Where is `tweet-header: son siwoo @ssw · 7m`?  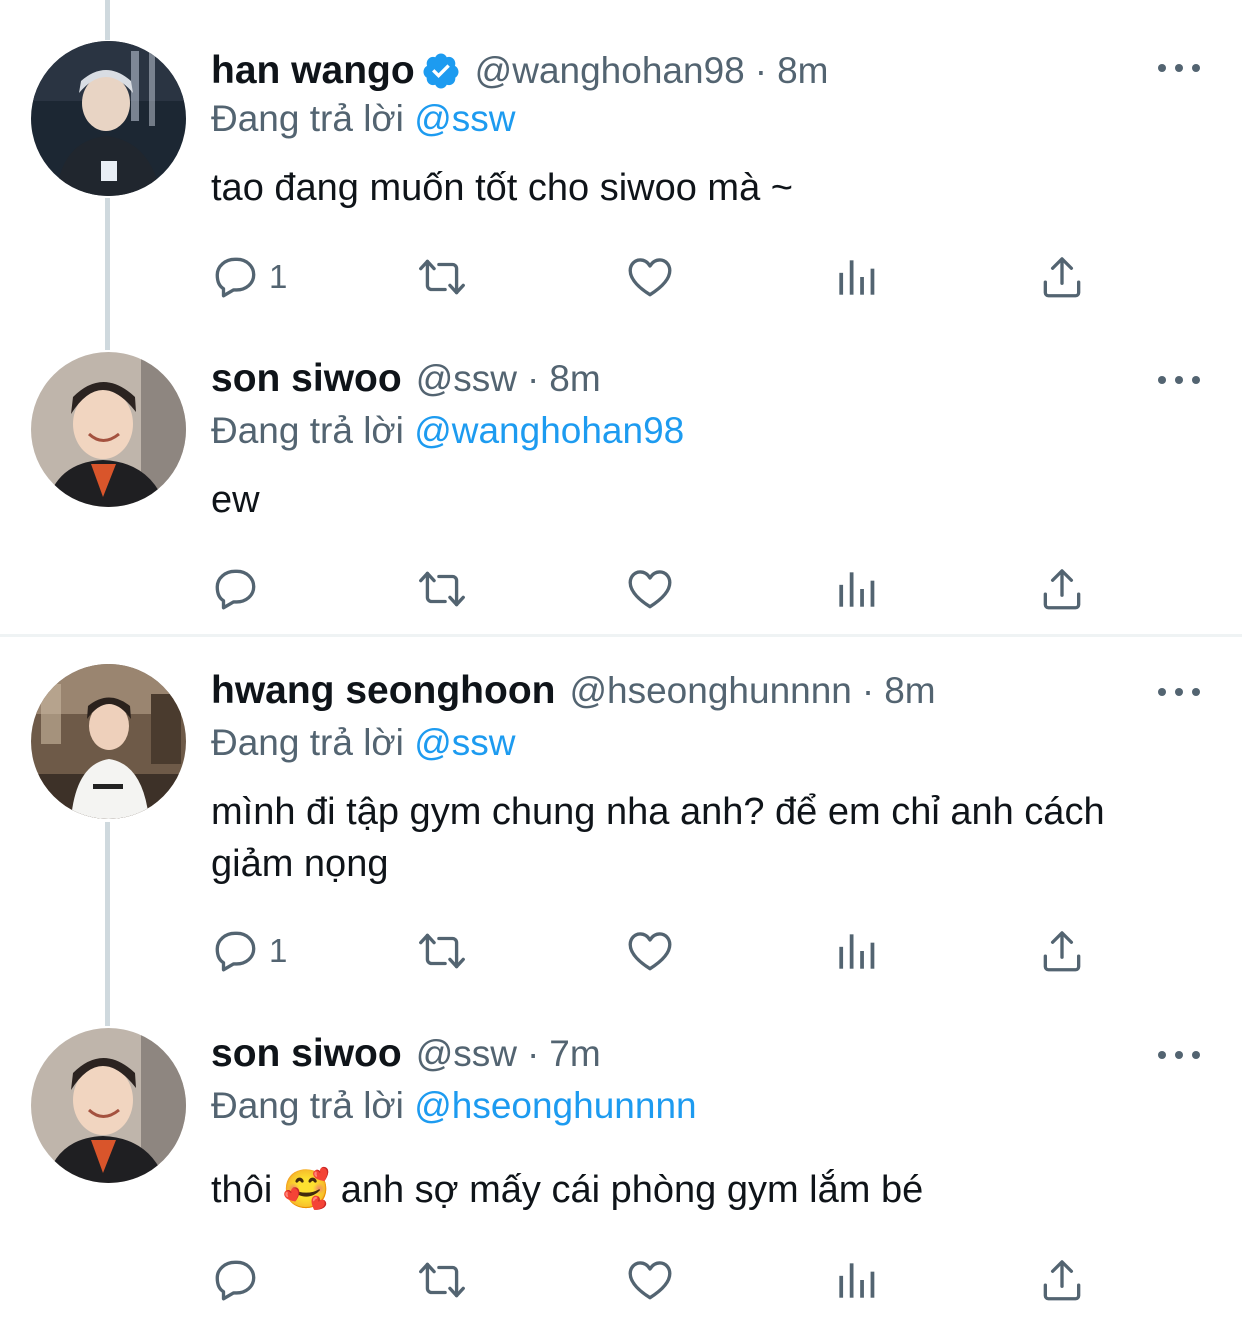 tweet-header: son siwoo @ssw · 7m is located at coordinates (406, 1054).